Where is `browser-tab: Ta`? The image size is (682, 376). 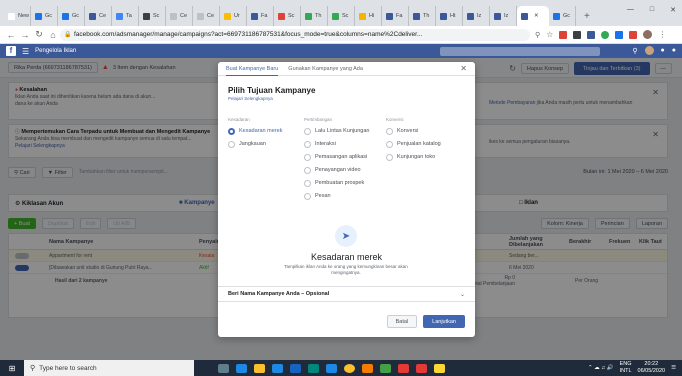 browser-tab: Ta is located at coordinates (125, 16).